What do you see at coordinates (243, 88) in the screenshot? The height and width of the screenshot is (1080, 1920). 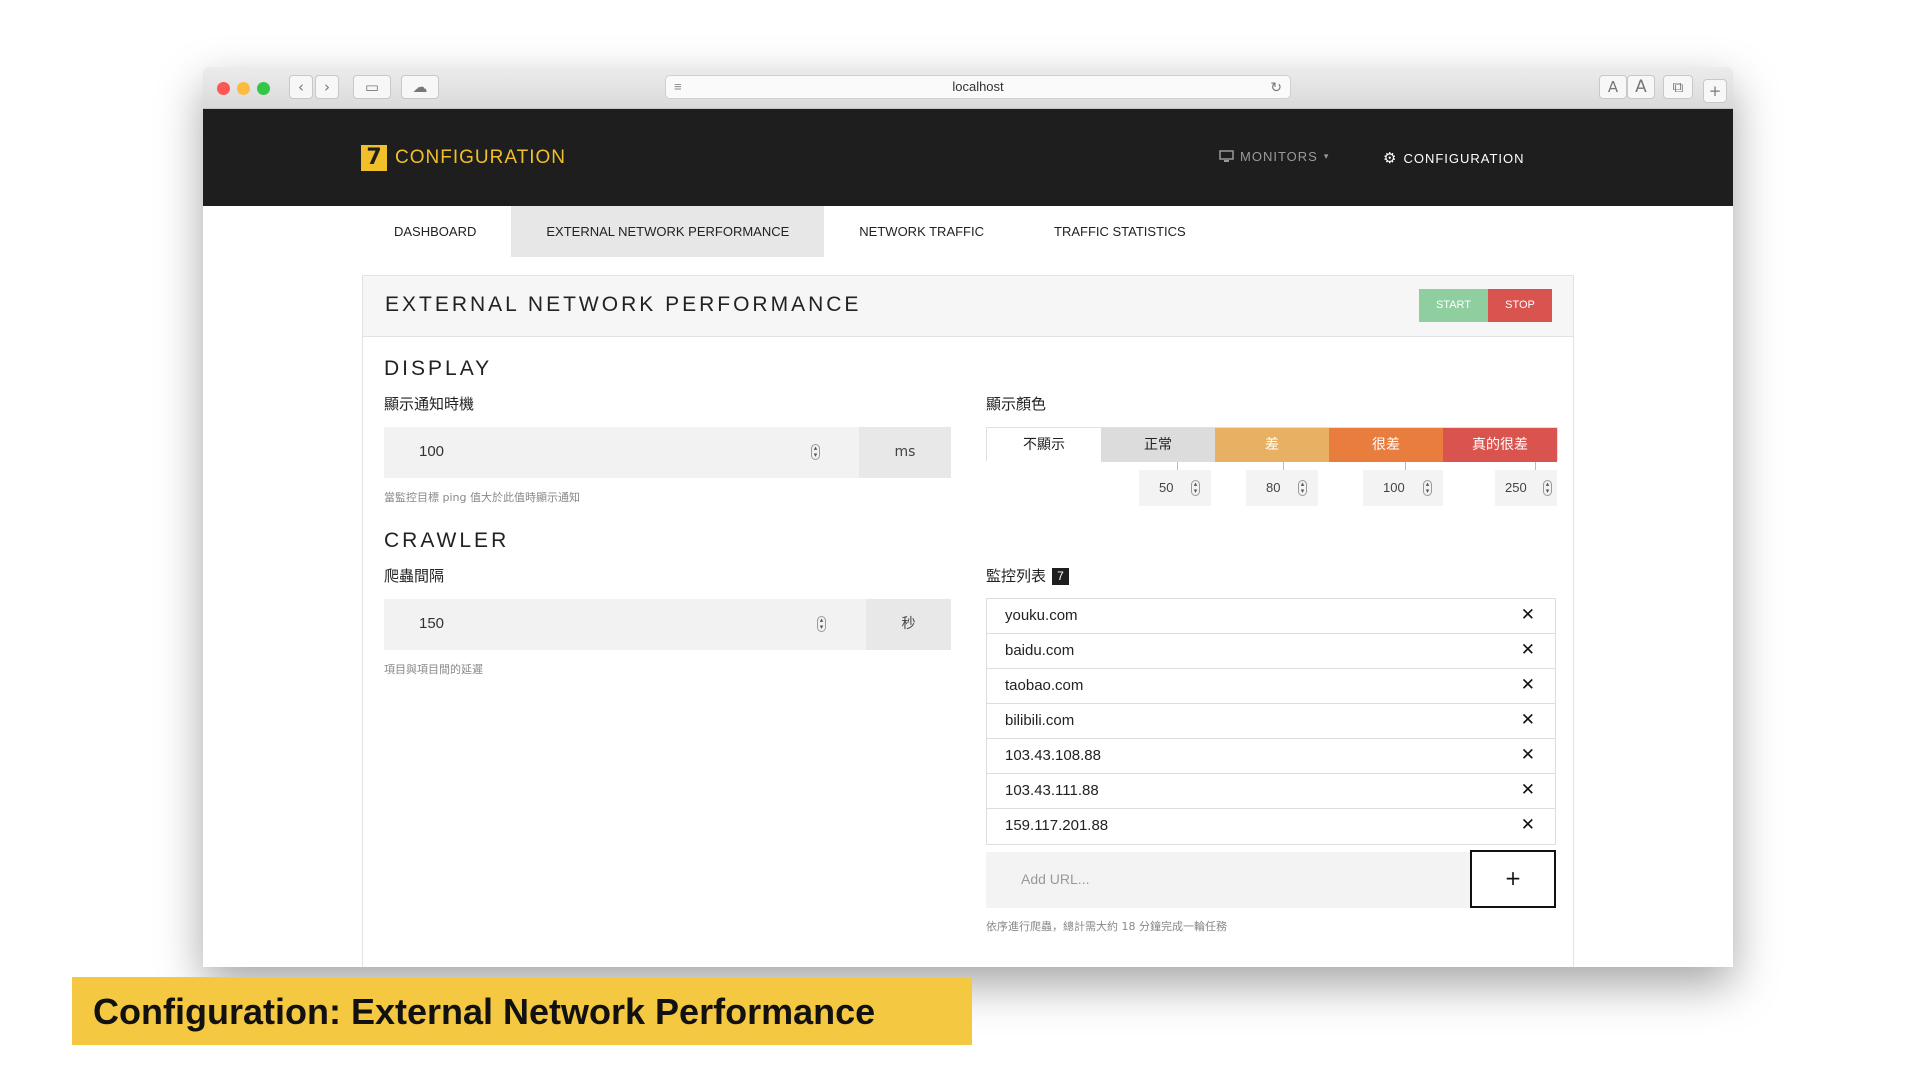 I see `minimize-window-button` at bounding box center [243, 88].